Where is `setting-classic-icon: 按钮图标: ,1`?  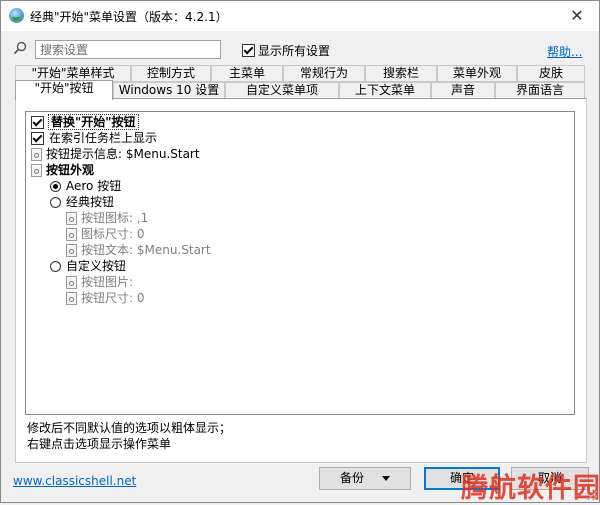
setting-classic-icon: 按钮图标: ,1 is located at coordinates (107, 218).